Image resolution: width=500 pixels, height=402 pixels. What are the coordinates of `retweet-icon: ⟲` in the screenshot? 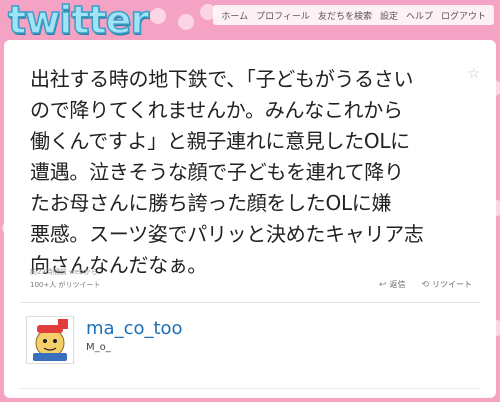 It's located at (425, 284).